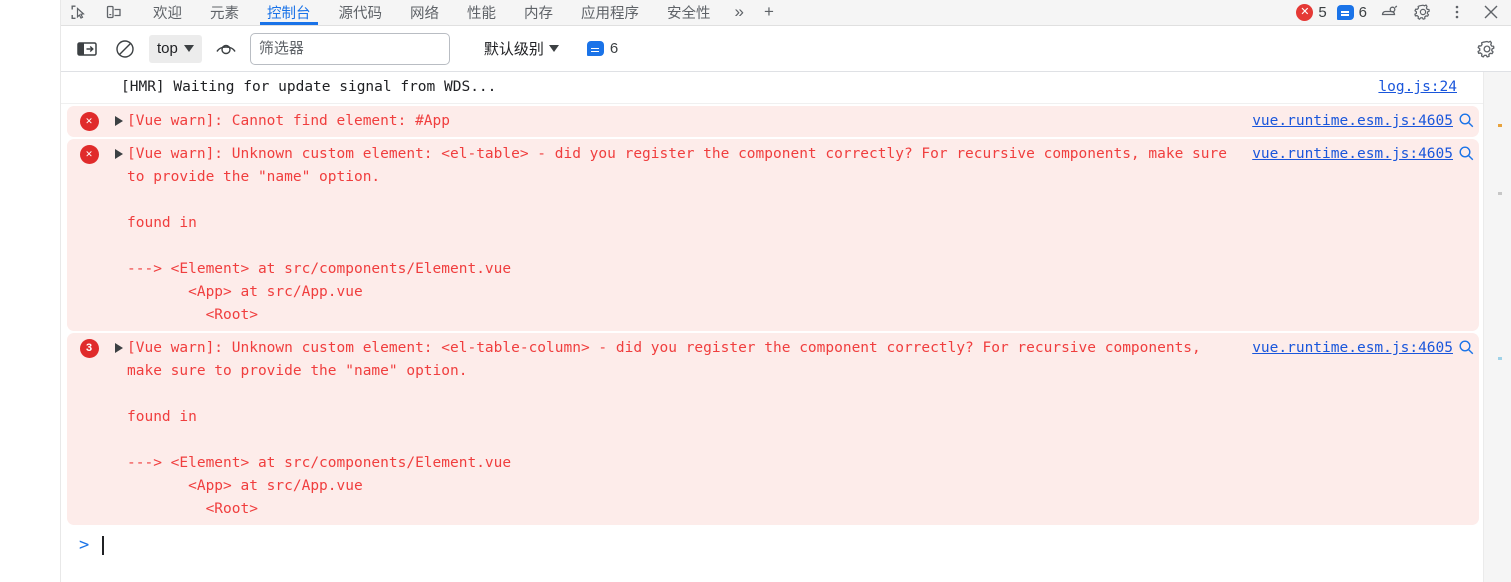  I want to click on page-content-gutter, so click(30, 291).